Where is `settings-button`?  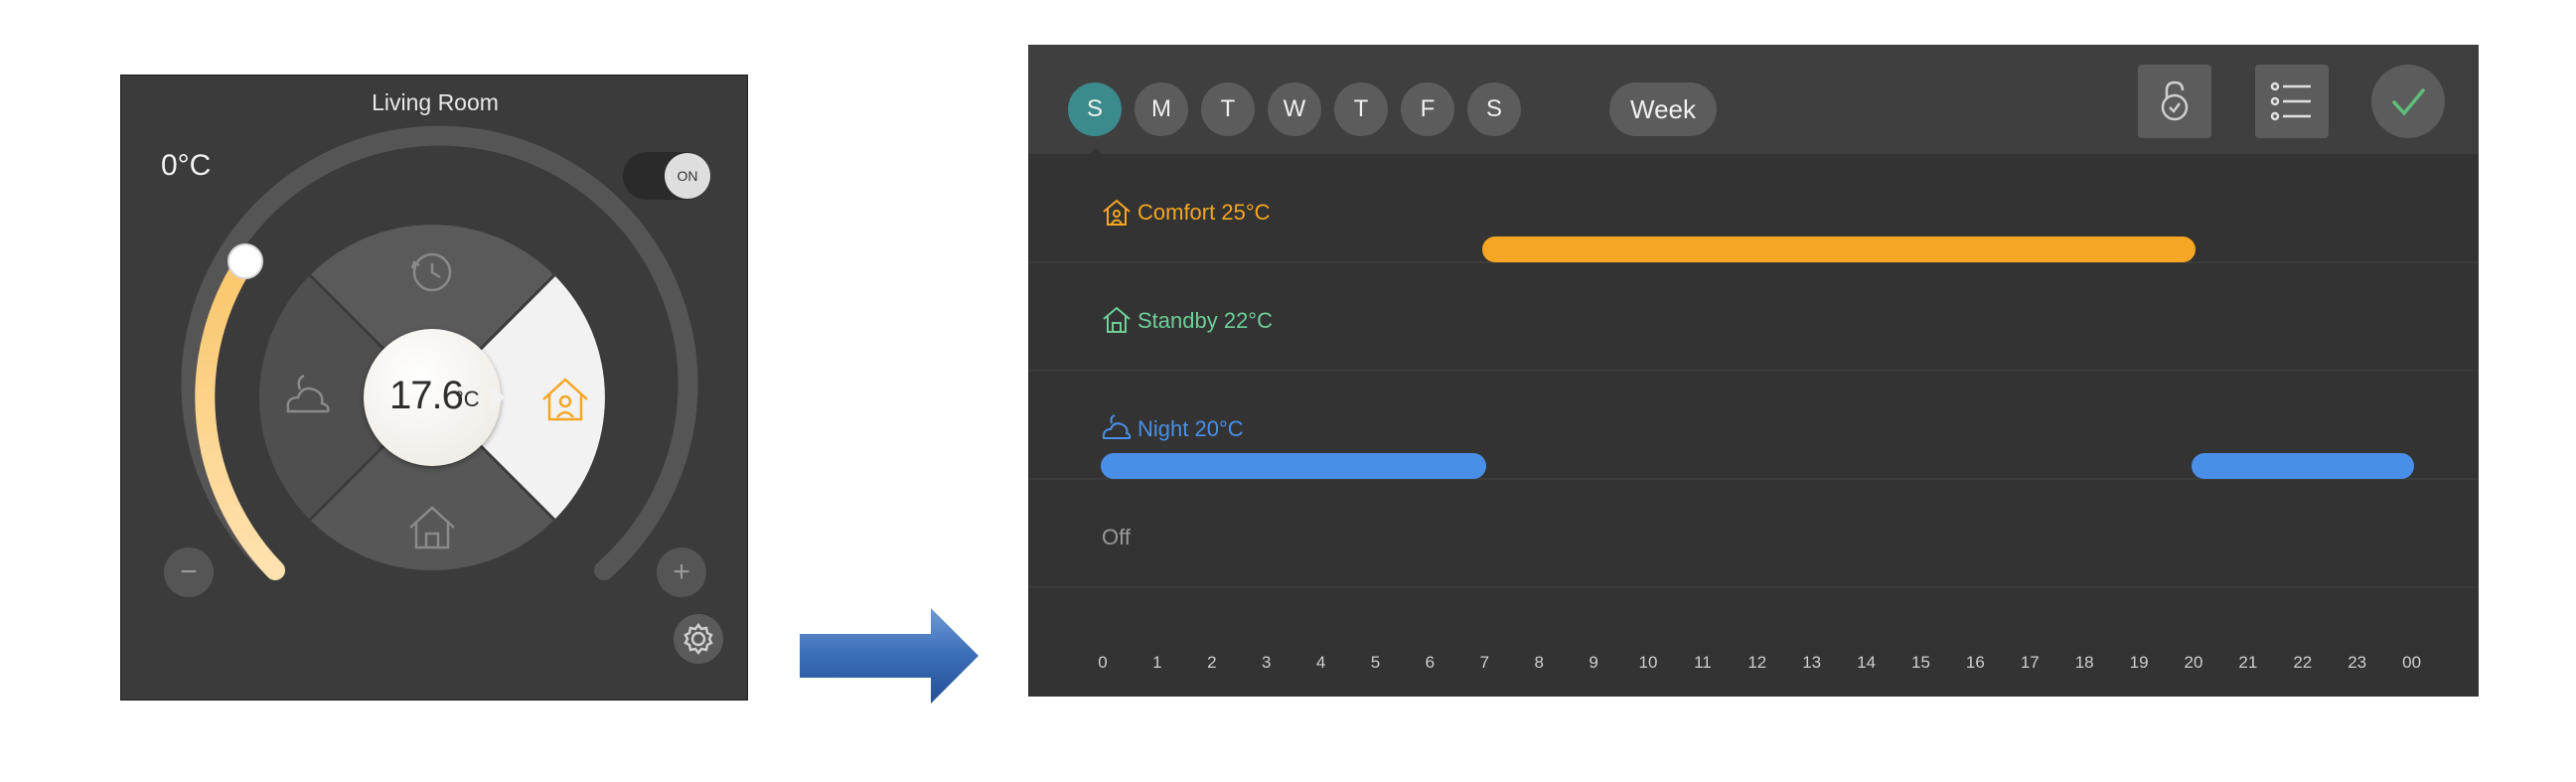
settings-button is located at coordinates (698, 639).